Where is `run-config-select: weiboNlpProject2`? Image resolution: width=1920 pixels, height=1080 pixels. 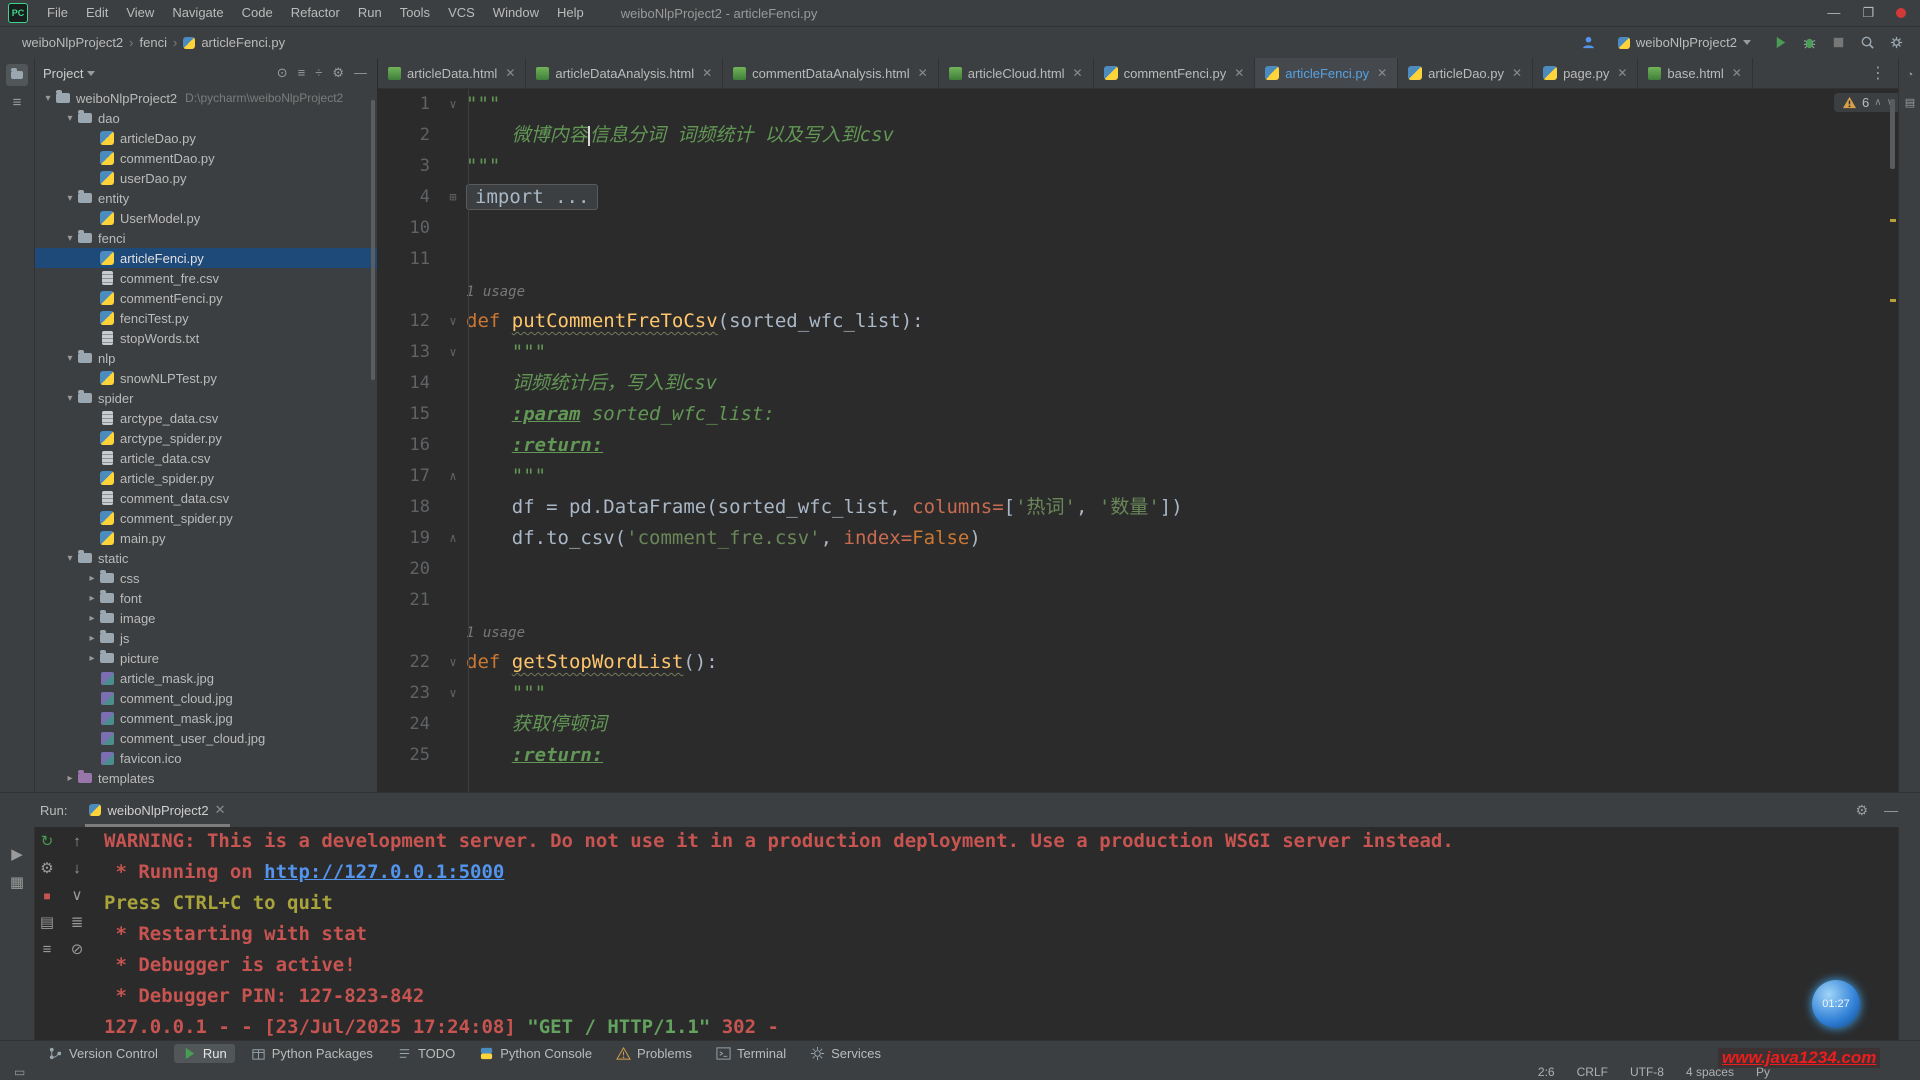
run-config-select: weiboNlpProject2 is located at coordinates (1684, 42).